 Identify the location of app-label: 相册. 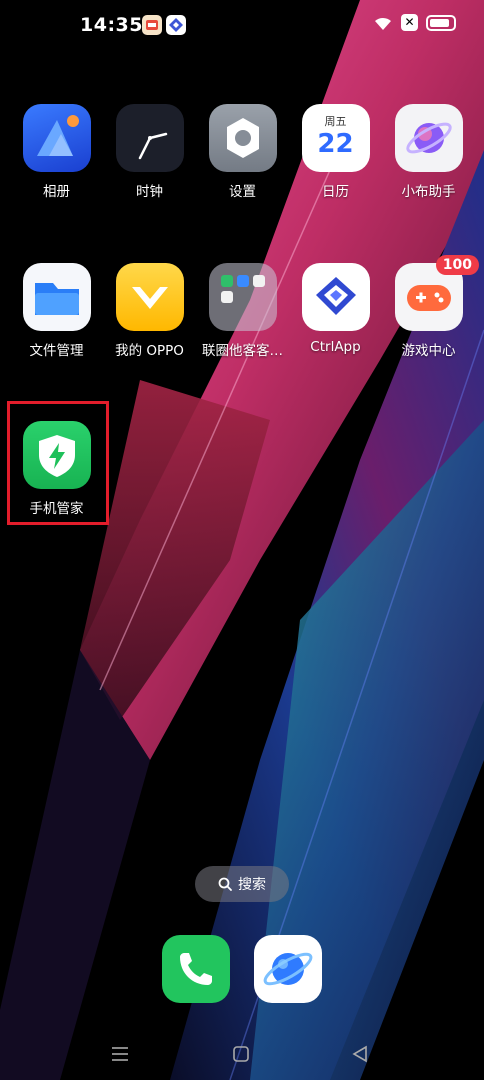
(56, 192).